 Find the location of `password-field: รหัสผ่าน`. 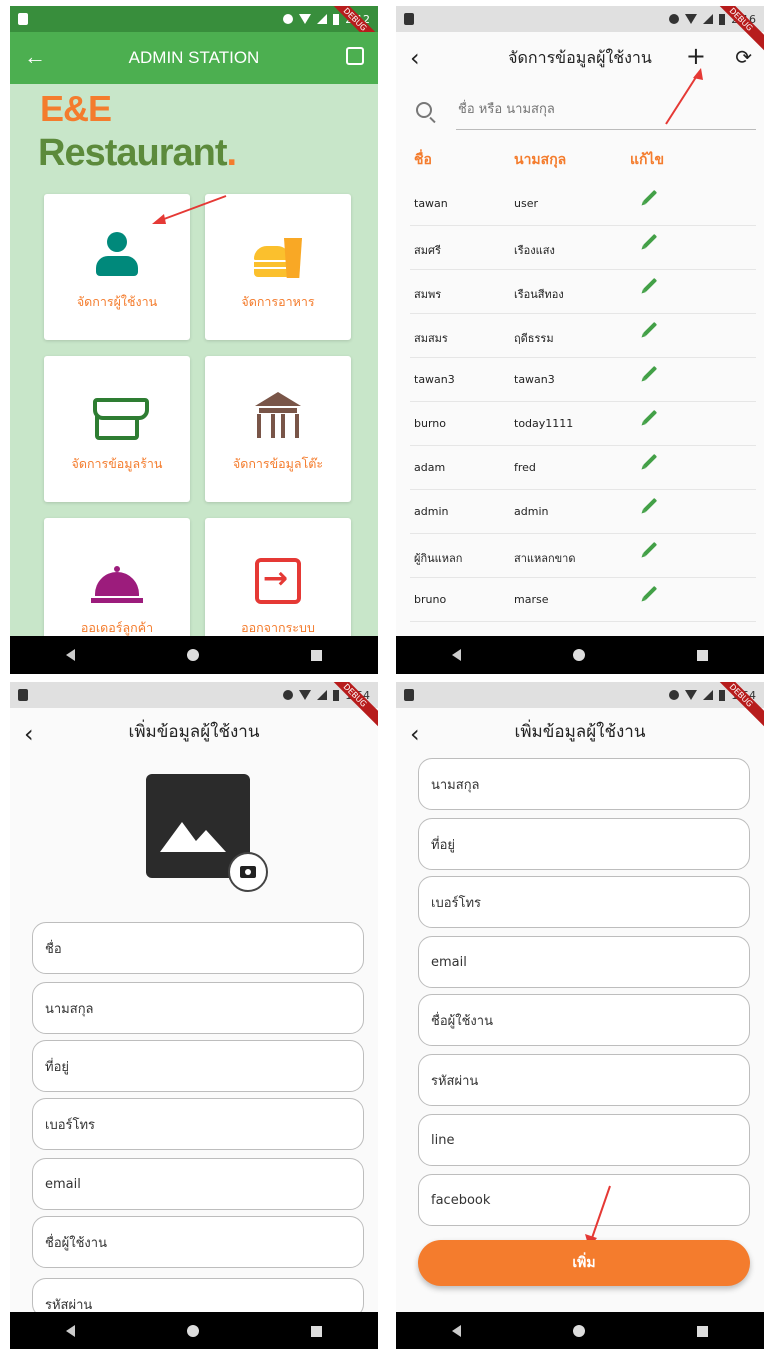

password-field: รหัสผ่าน is located at coordinates (584, 1080).